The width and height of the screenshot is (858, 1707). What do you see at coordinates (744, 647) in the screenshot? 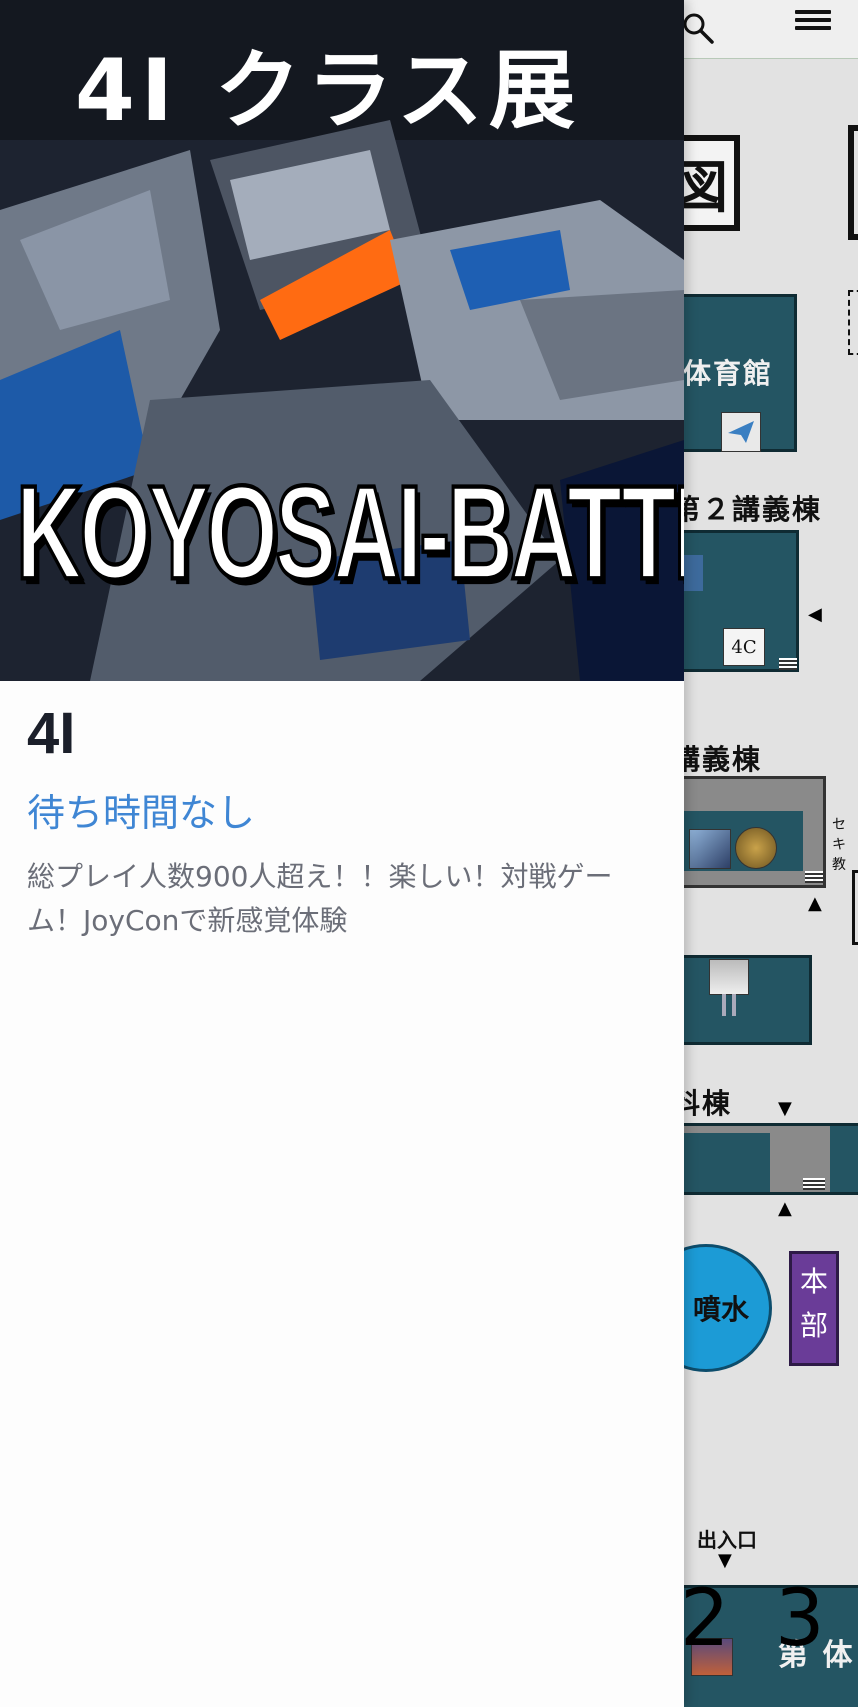
I see `map-room-4c: 4C` at bounding box center [744, 647].